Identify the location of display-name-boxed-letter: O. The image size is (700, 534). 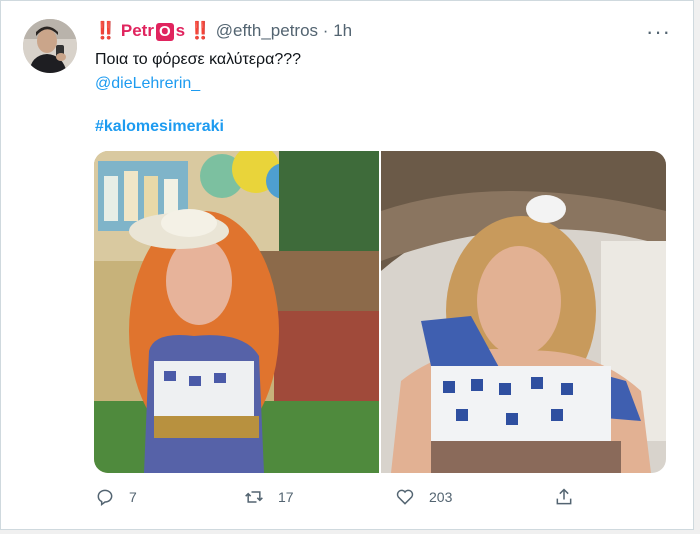
(164, 32).